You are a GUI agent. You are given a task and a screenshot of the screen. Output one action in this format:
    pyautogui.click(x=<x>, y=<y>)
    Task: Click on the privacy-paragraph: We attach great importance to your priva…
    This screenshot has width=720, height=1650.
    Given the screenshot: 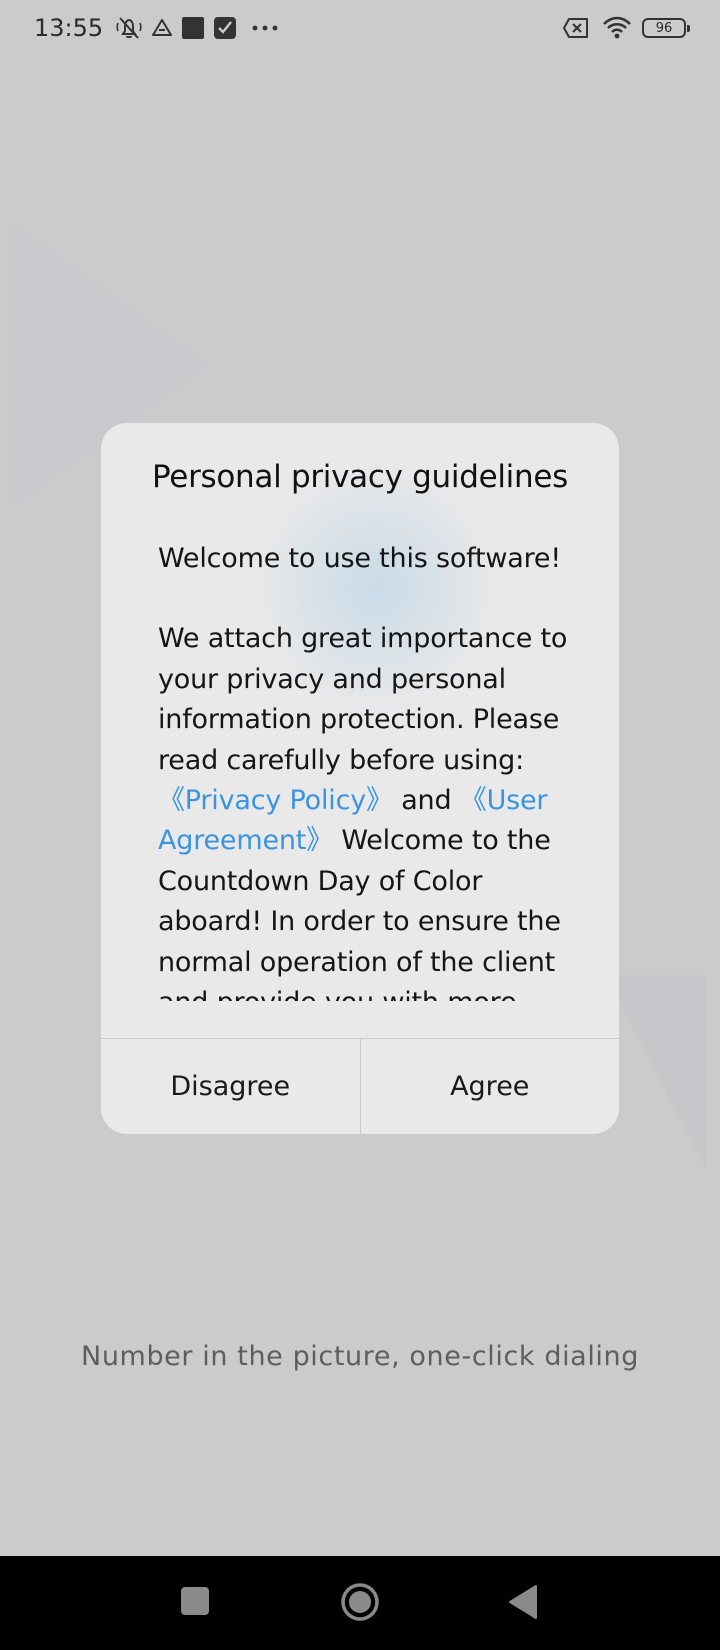 What is the action you would take?
    pyautogui.click(x=368, y=810)
    